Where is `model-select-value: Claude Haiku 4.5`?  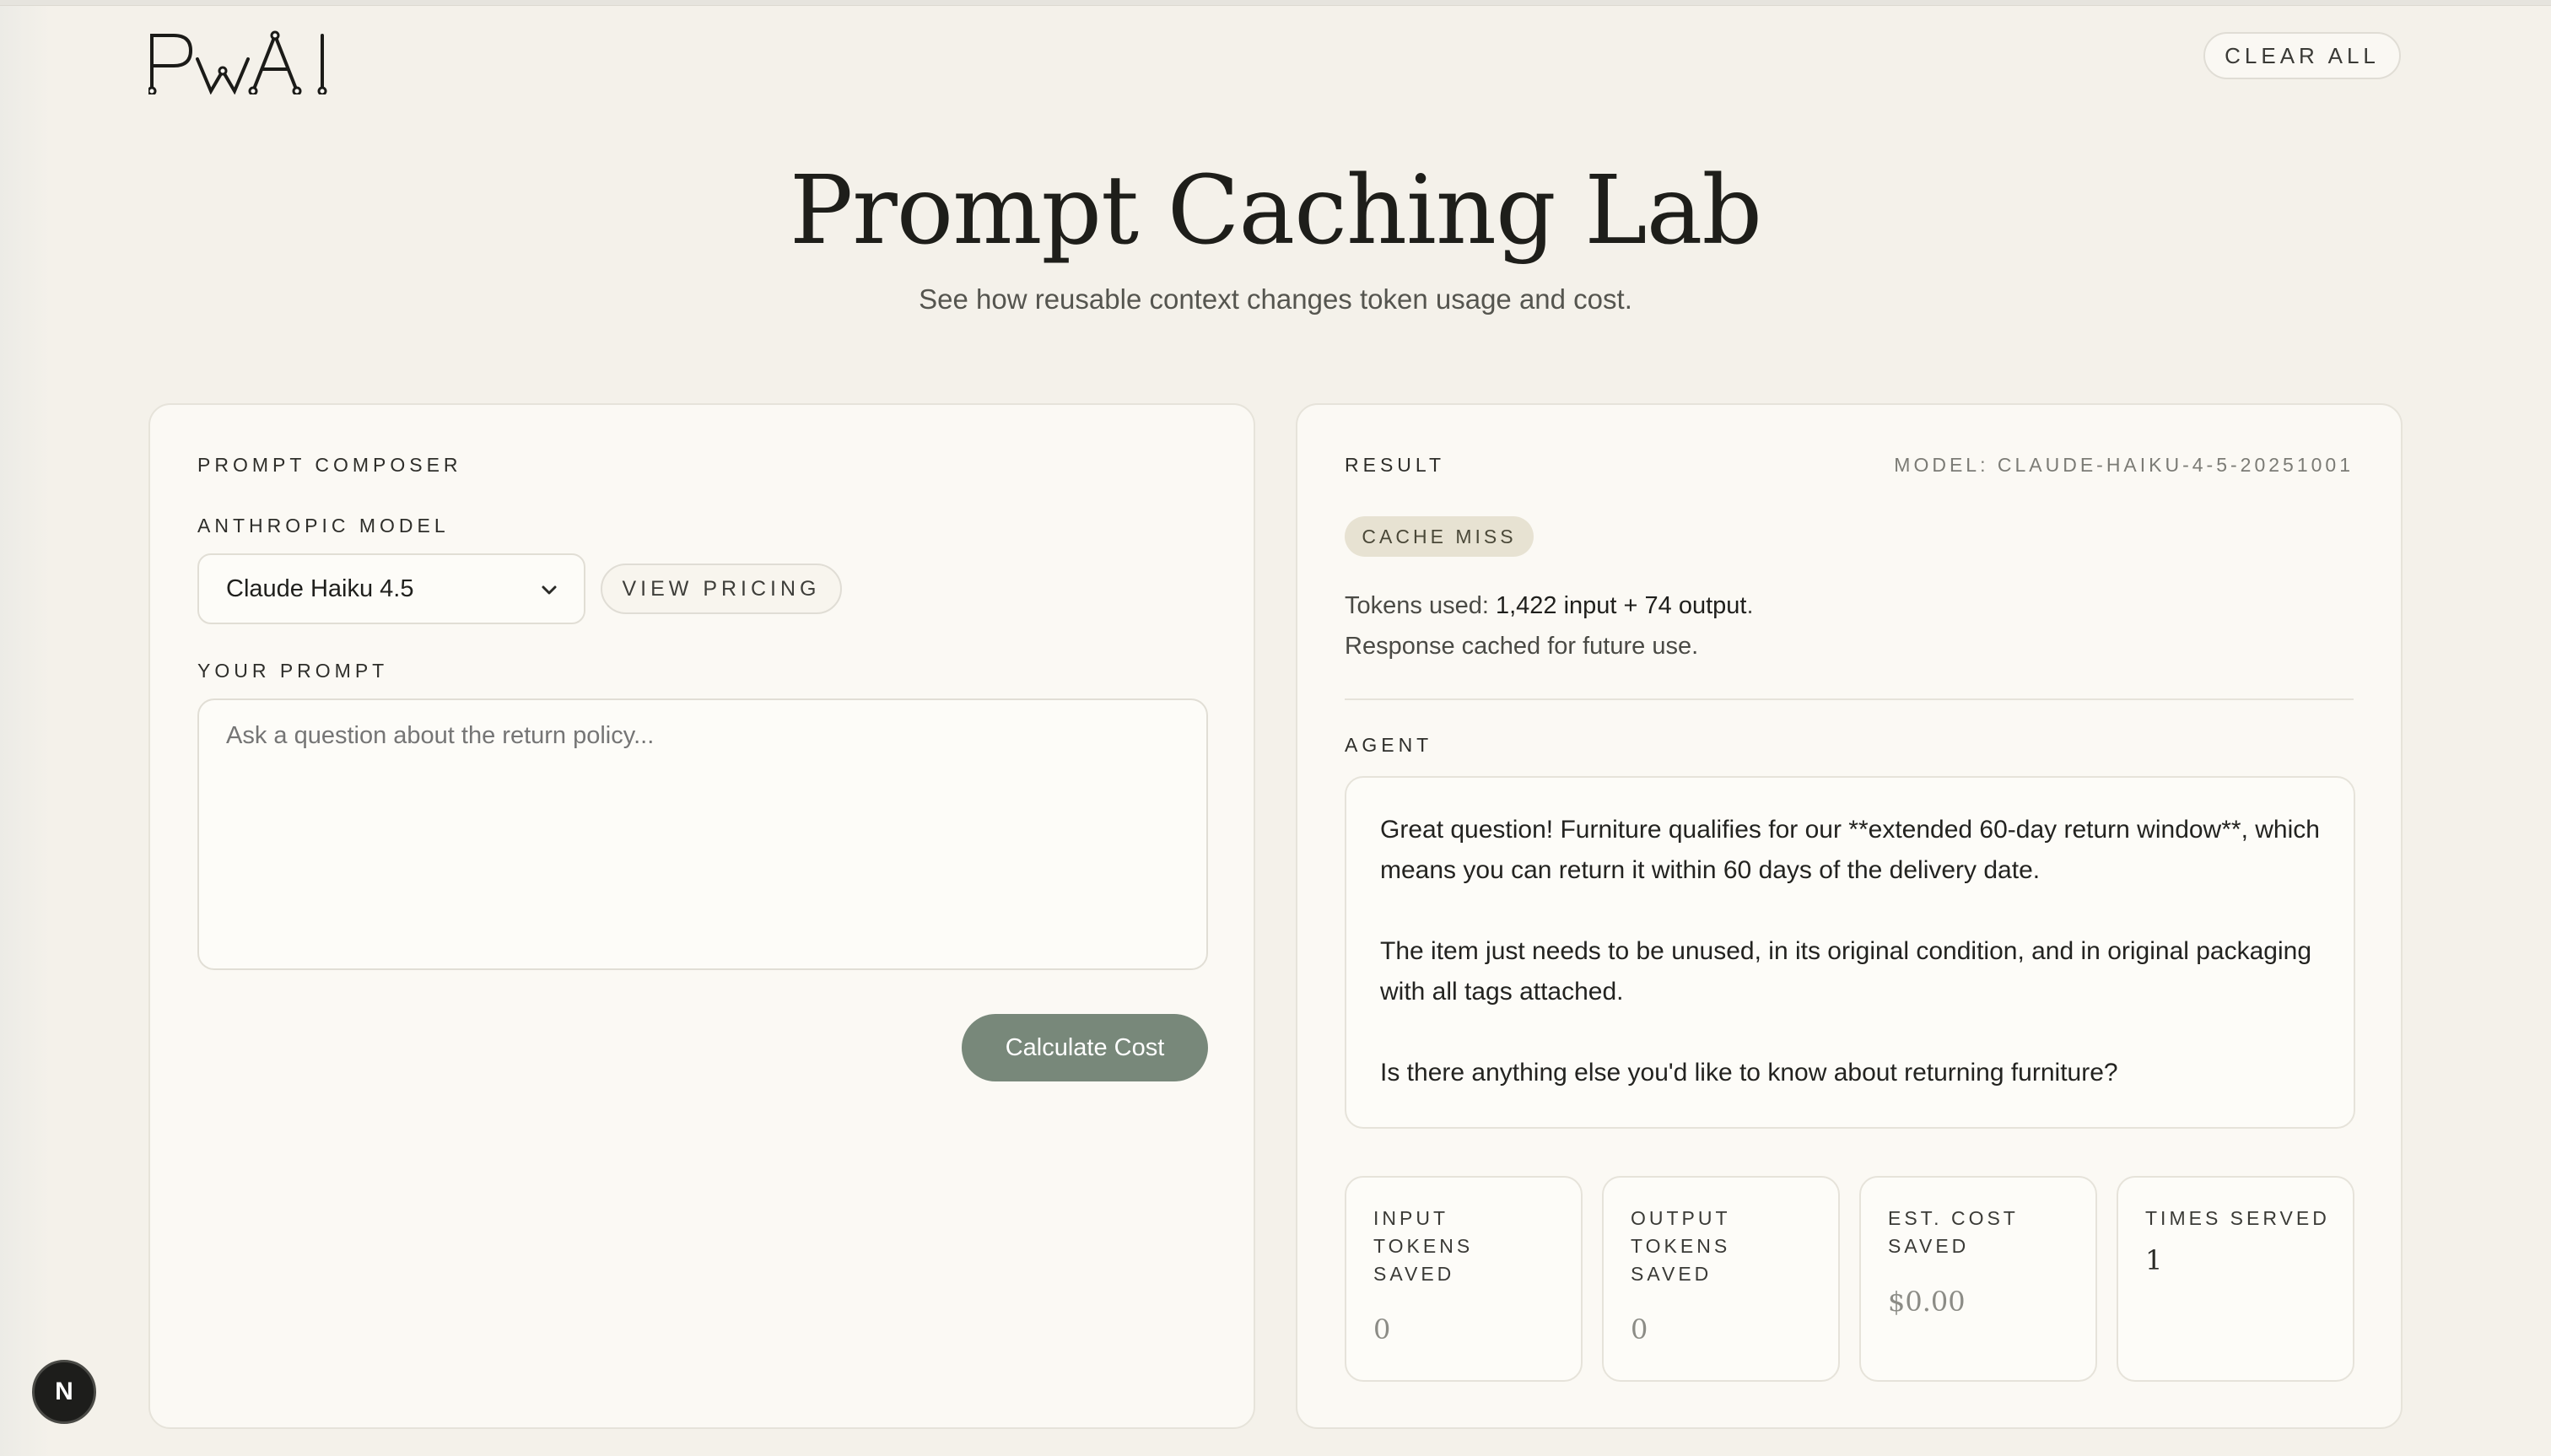 model-select-value: Claude Haiku 4.5 is located at coordinates (320, 588).